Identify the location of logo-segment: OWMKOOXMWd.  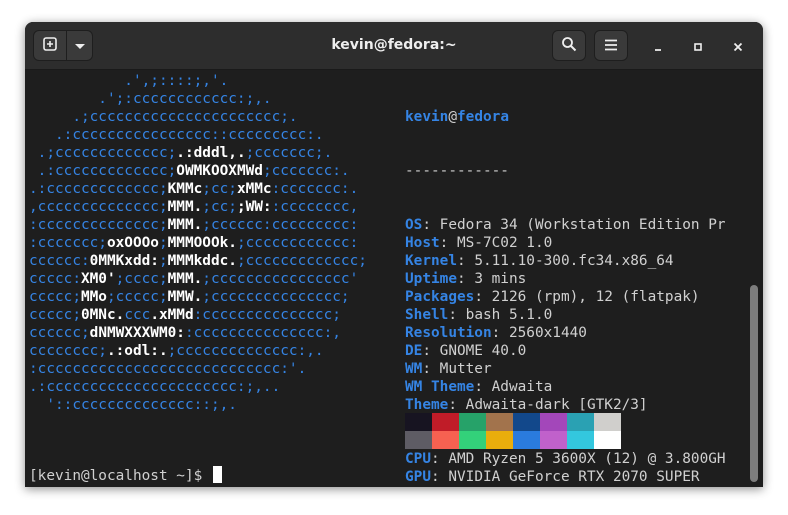
(219, 171).